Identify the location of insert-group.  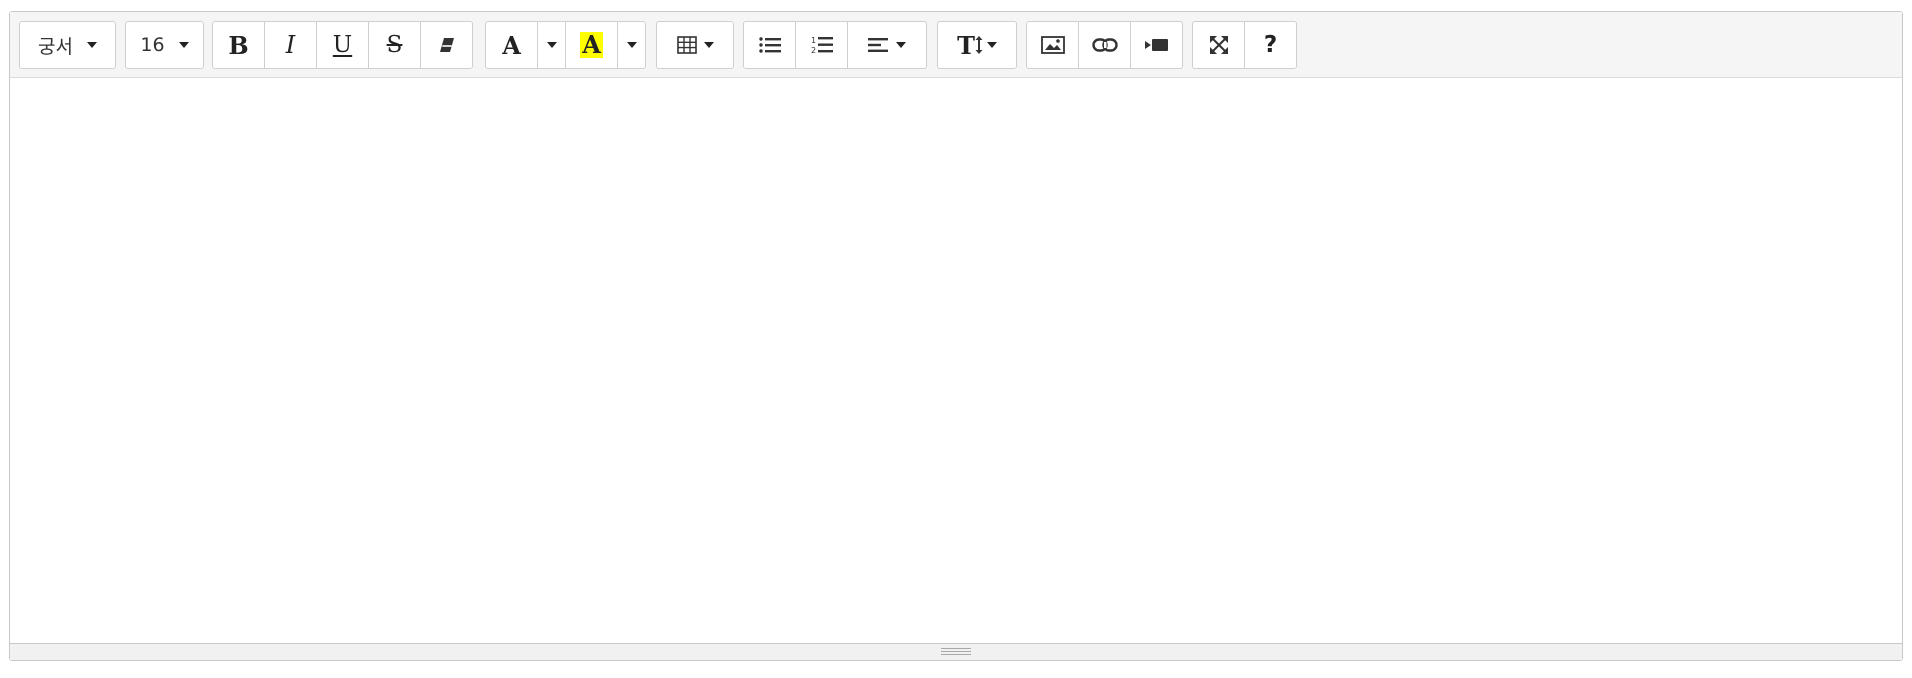
(1104, 45).